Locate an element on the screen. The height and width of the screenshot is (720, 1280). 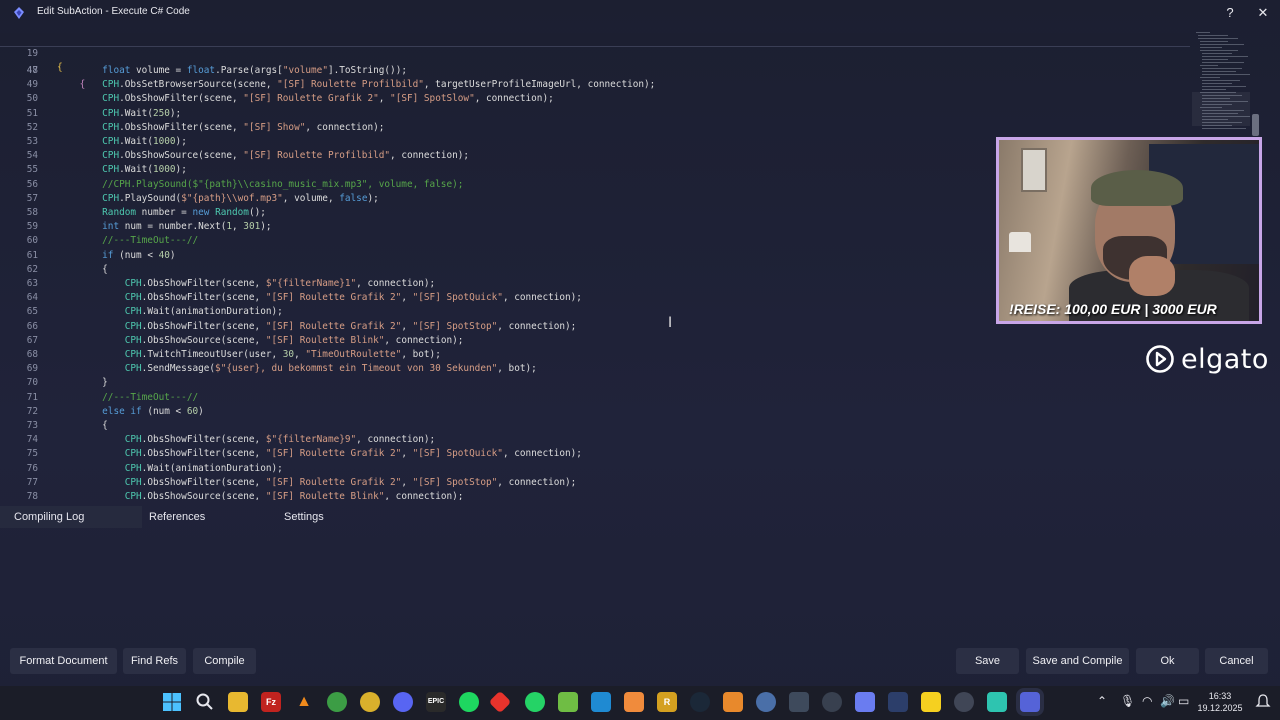
steam-icon is located at coordinates (700, 702).